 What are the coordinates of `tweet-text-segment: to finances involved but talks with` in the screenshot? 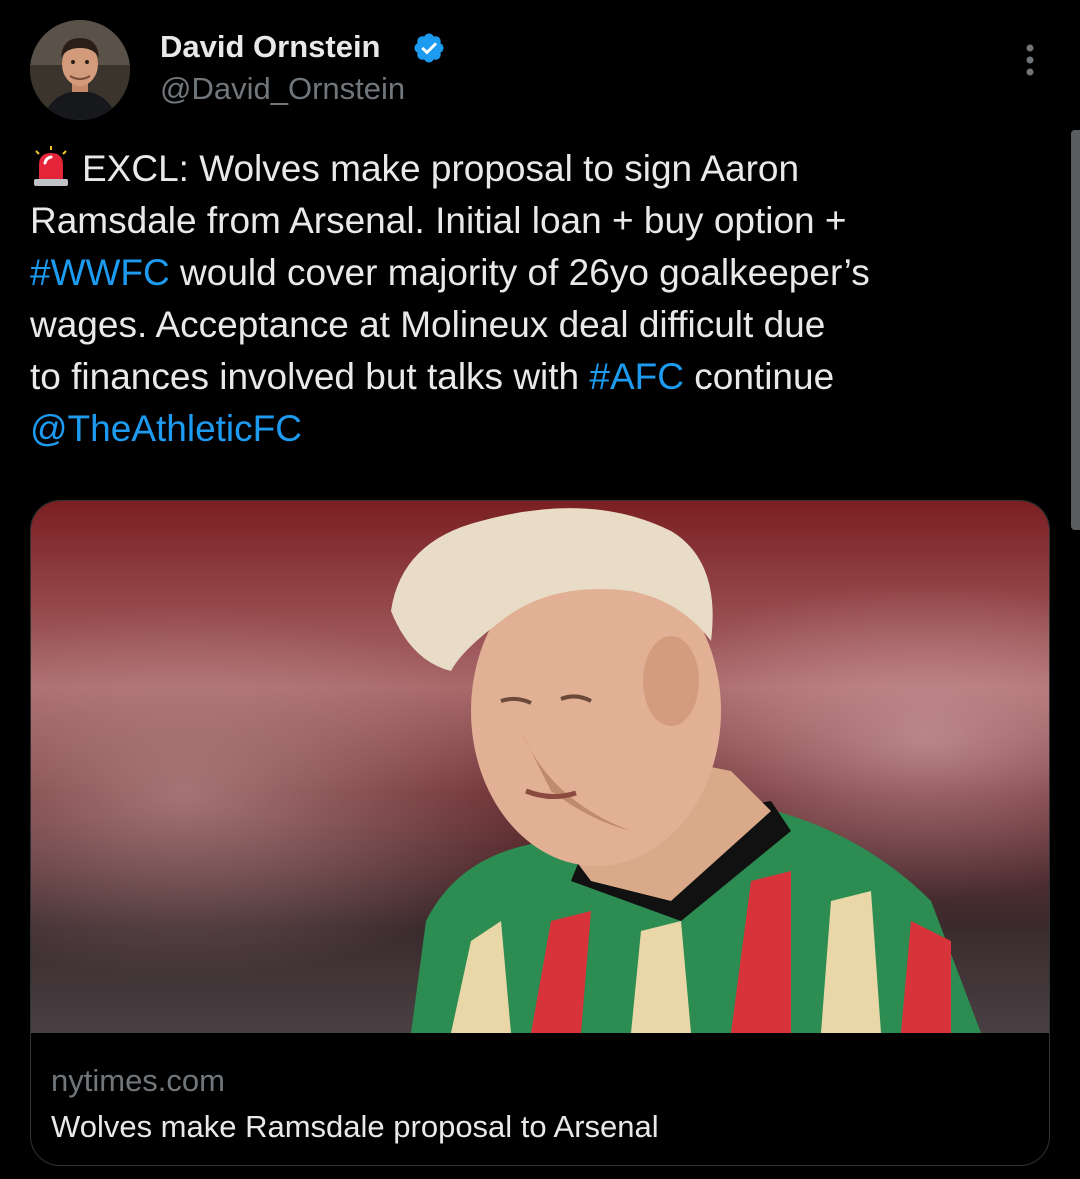 It's located at (310, 376).